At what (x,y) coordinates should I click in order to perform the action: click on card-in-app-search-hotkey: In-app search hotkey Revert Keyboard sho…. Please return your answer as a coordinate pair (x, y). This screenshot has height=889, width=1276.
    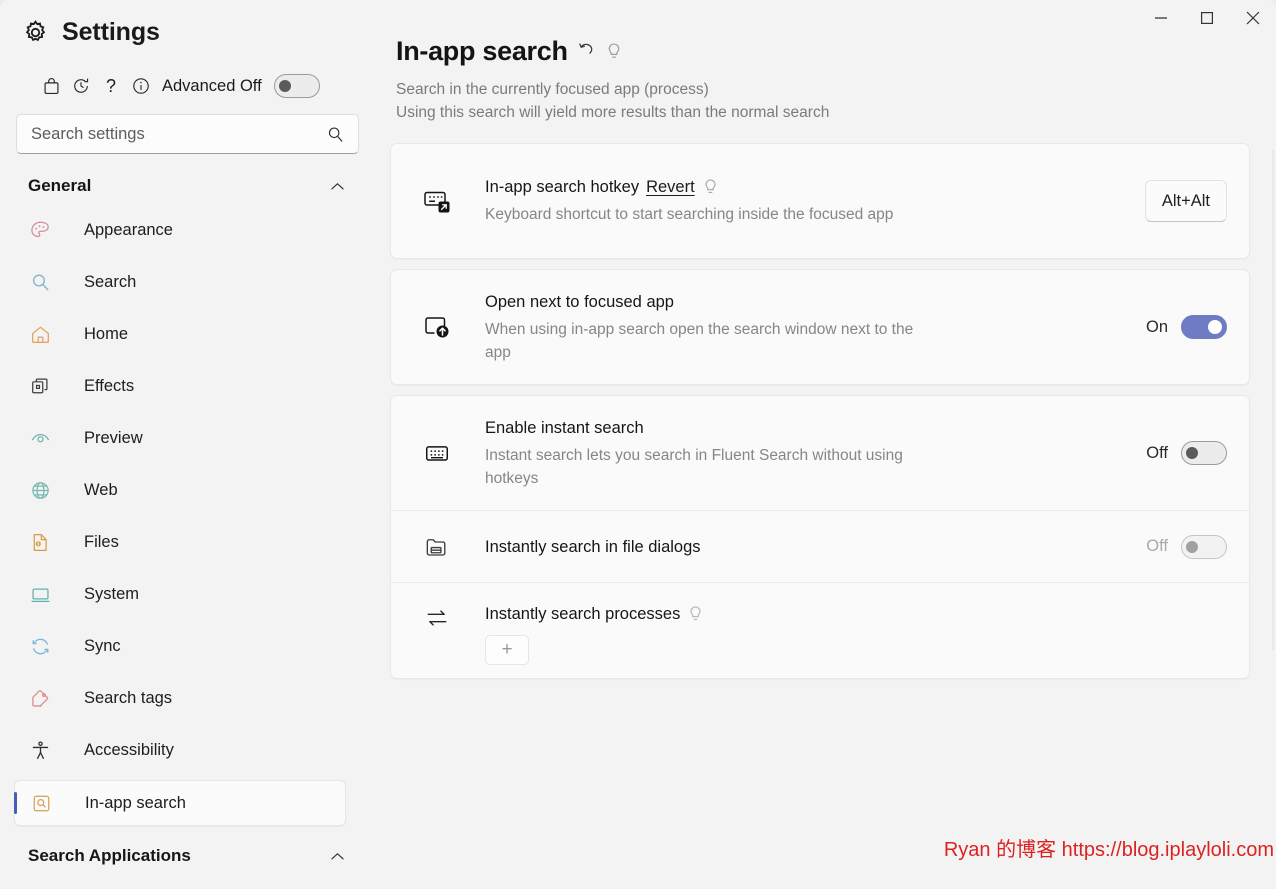
    Looking at the image, I should click on (820, 201).